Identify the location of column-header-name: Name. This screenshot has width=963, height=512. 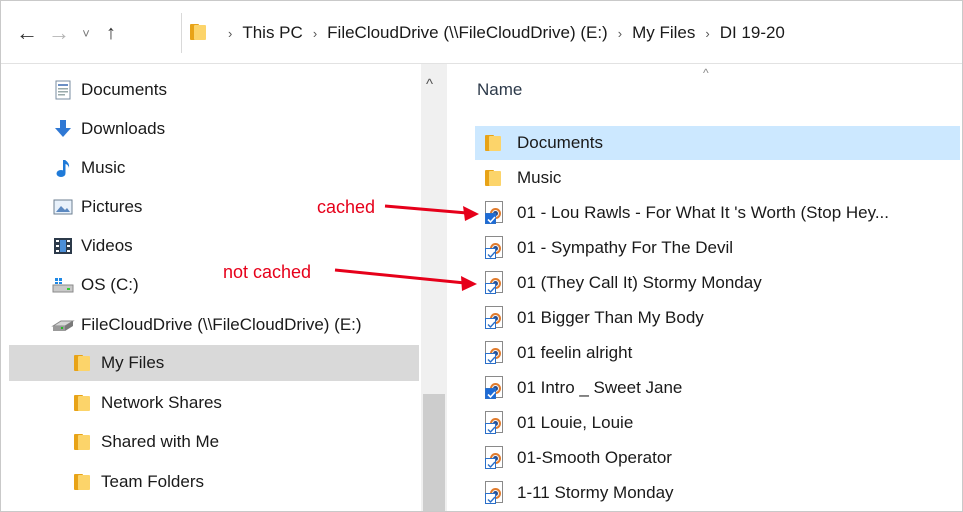
(499, 90).